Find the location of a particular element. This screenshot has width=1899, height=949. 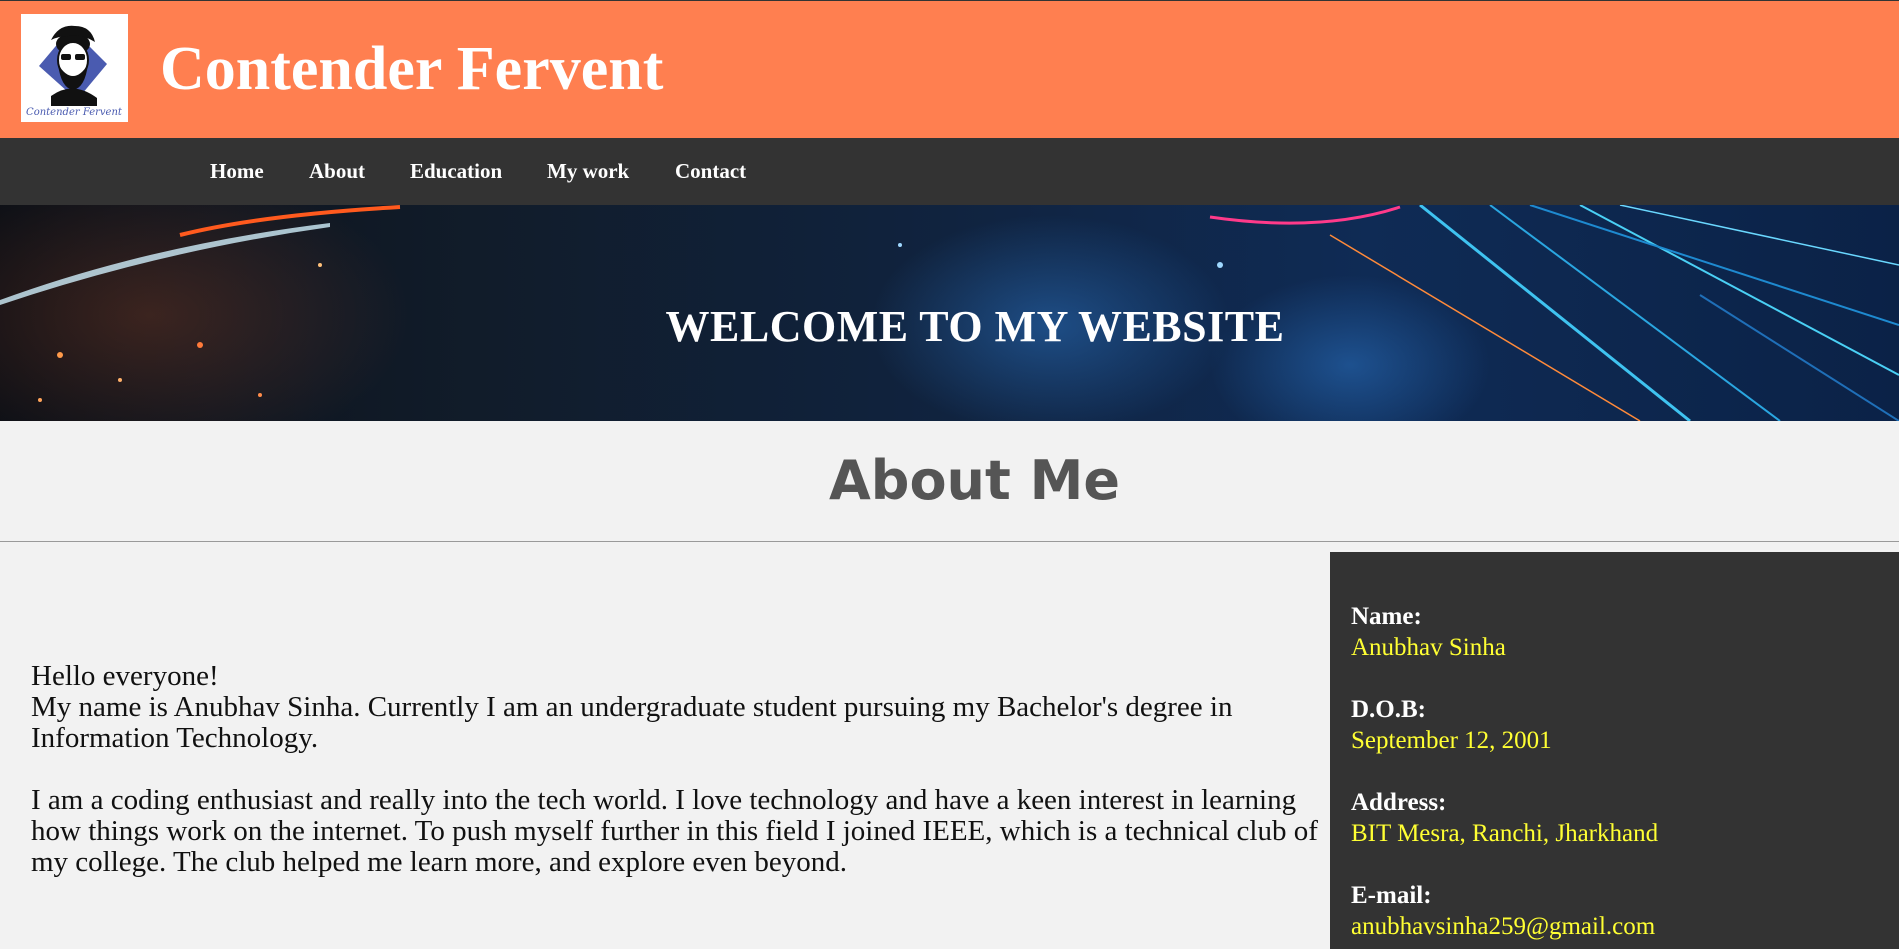

nav-item-my-work: My work is located at coordinates (588, 171).